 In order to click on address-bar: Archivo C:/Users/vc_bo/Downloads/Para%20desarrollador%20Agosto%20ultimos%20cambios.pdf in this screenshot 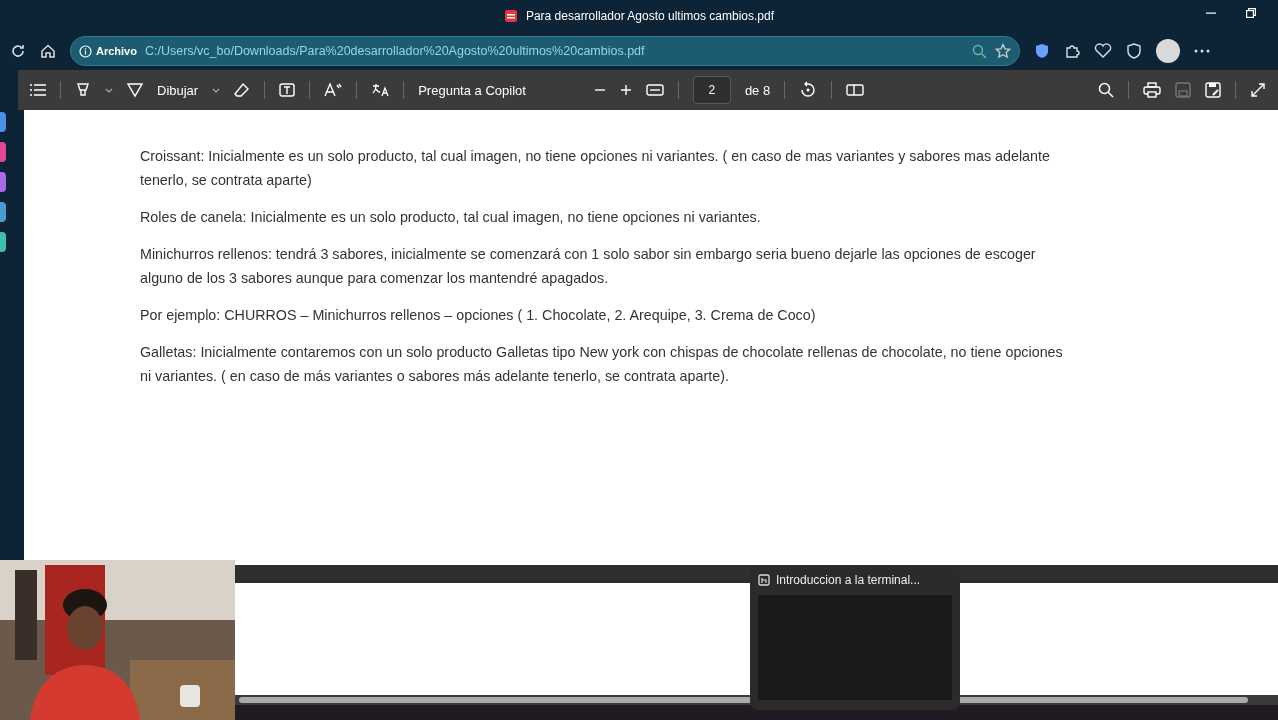, I will do `click(545, 51)`.